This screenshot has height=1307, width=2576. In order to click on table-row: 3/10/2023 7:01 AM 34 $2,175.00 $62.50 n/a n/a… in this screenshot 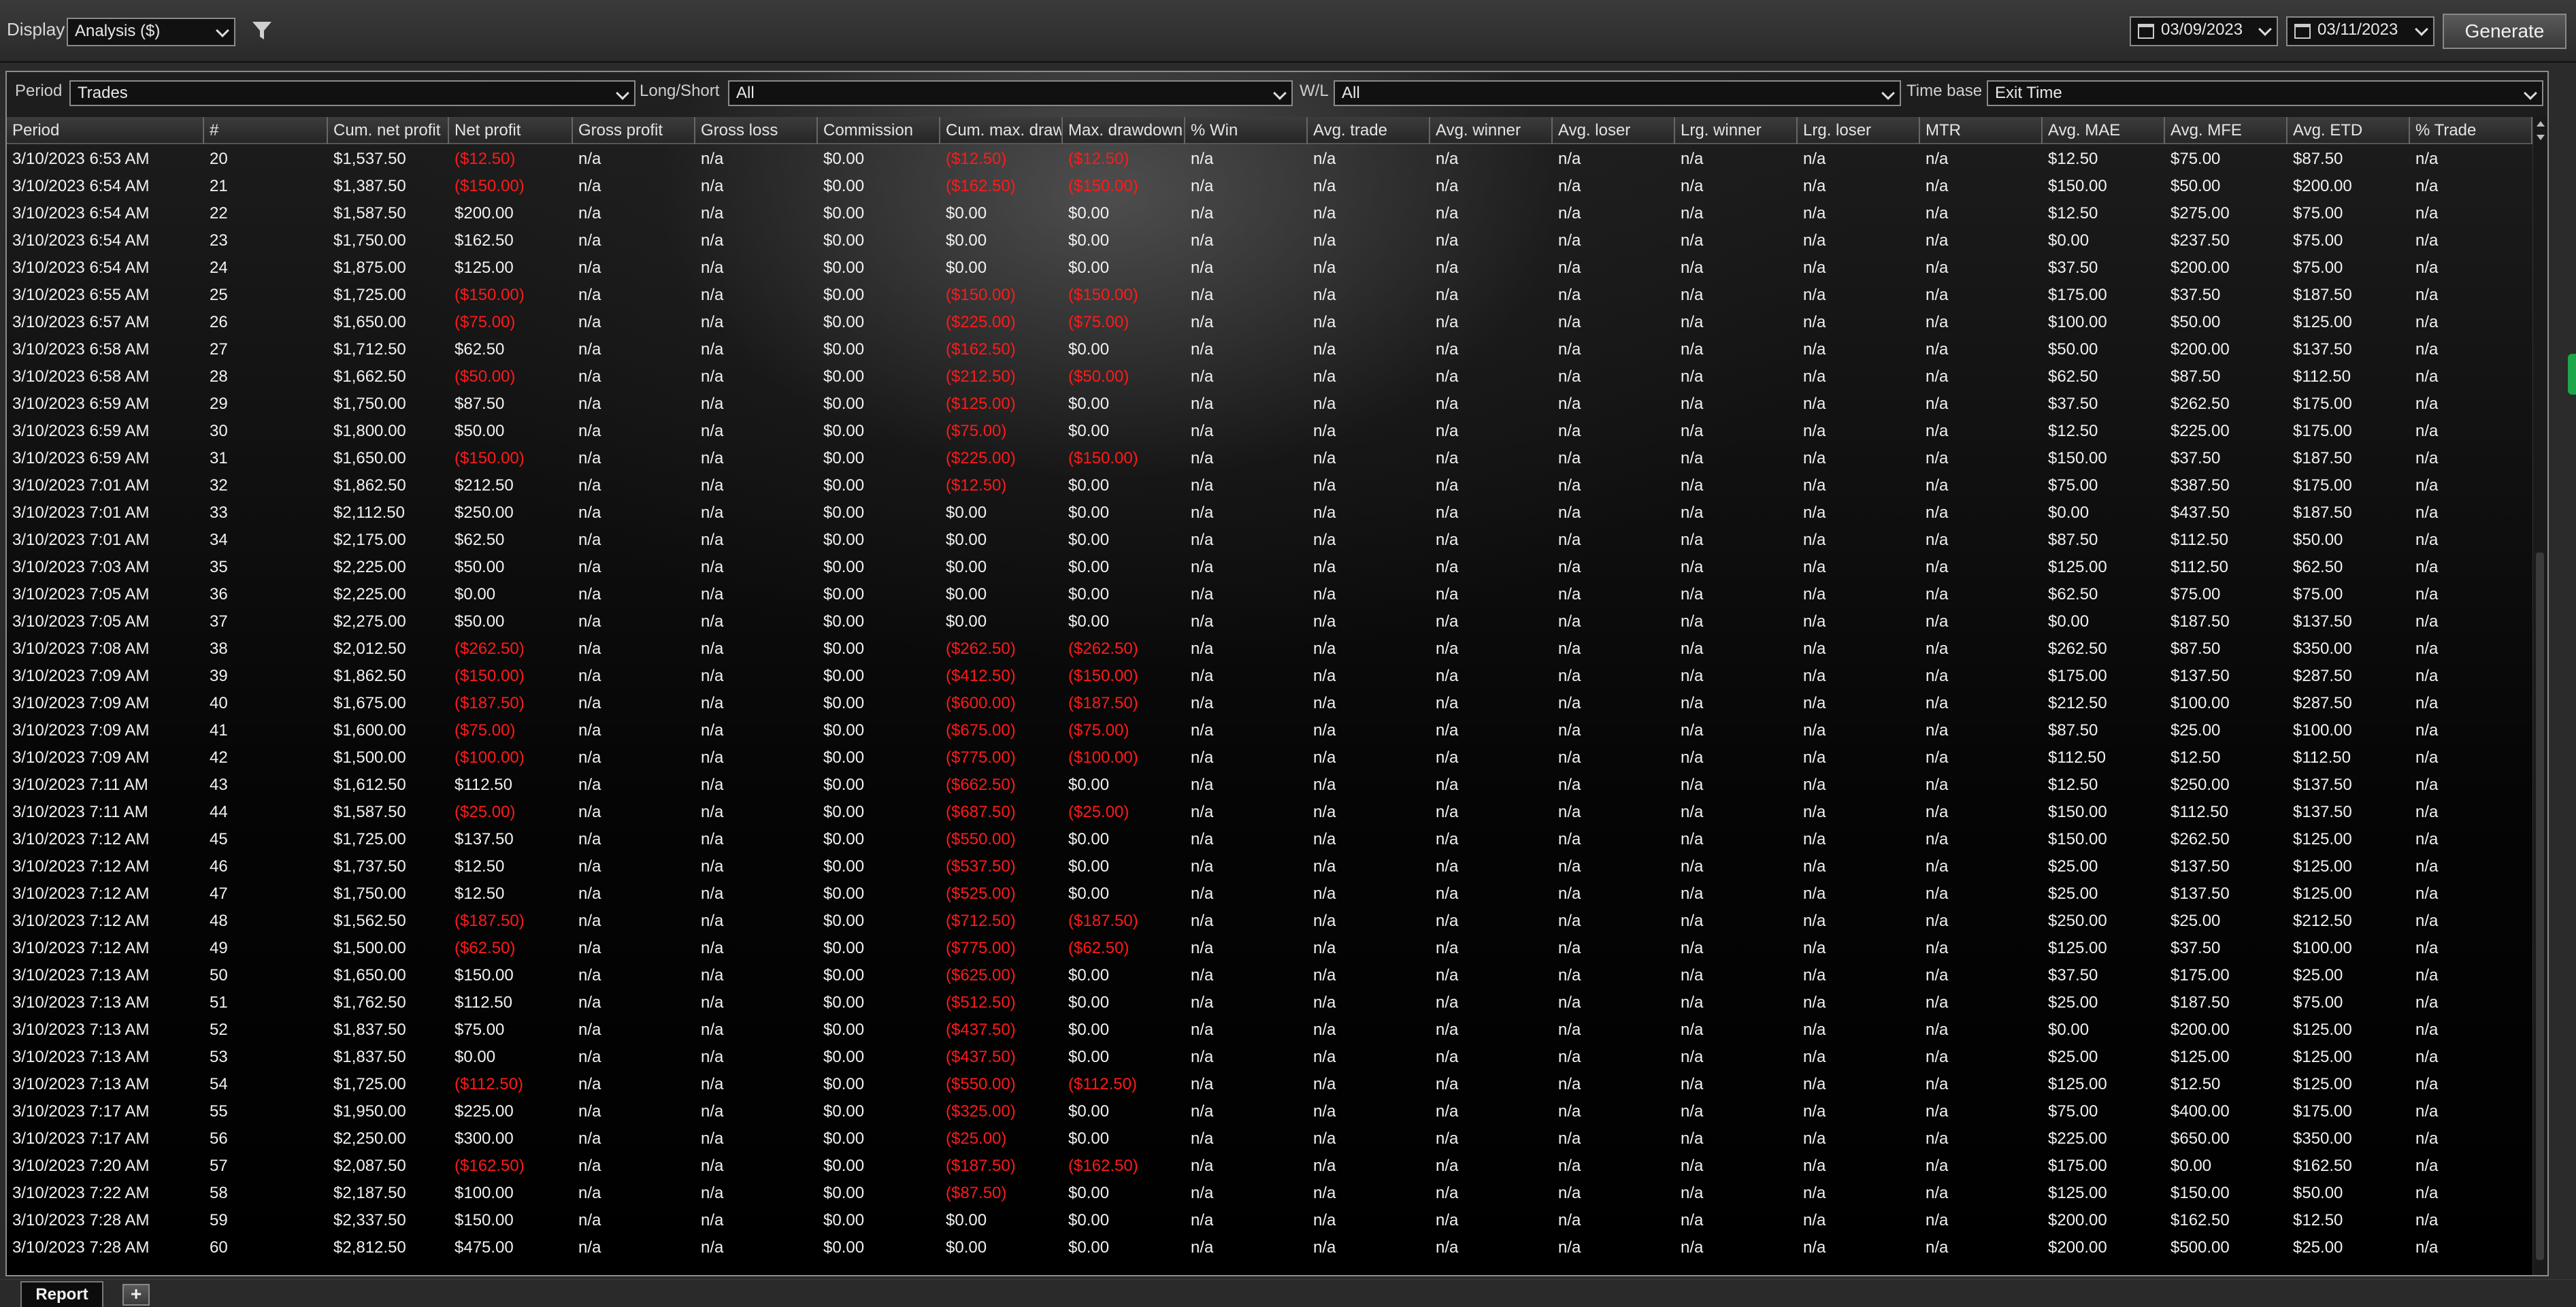, I will do `click(1270, 541)`.